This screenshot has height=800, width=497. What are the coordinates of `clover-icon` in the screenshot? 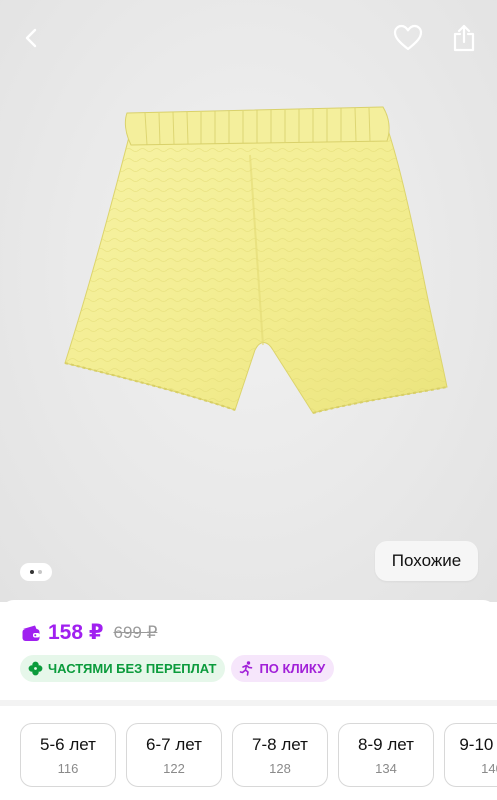 It's located at (35, 668).